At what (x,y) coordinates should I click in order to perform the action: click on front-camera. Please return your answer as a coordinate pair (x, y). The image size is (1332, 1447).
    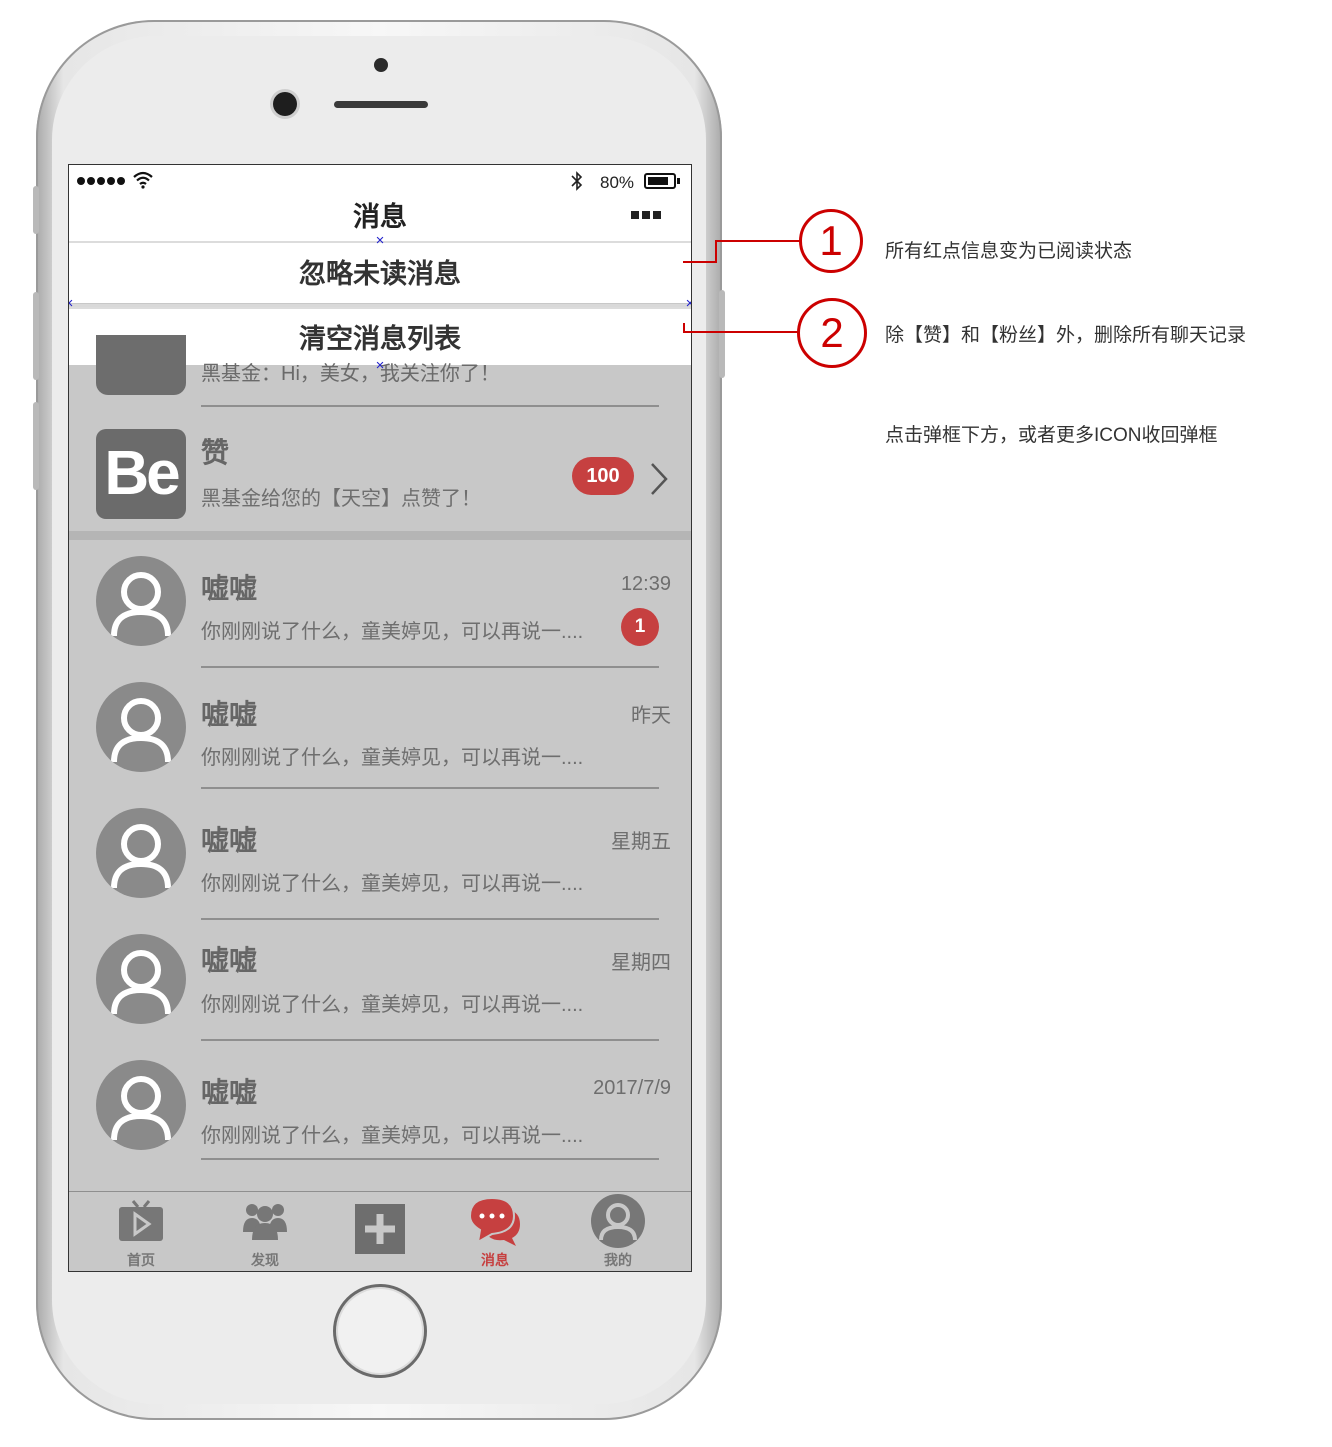
    Looking at the image, I should click on (285, 104).